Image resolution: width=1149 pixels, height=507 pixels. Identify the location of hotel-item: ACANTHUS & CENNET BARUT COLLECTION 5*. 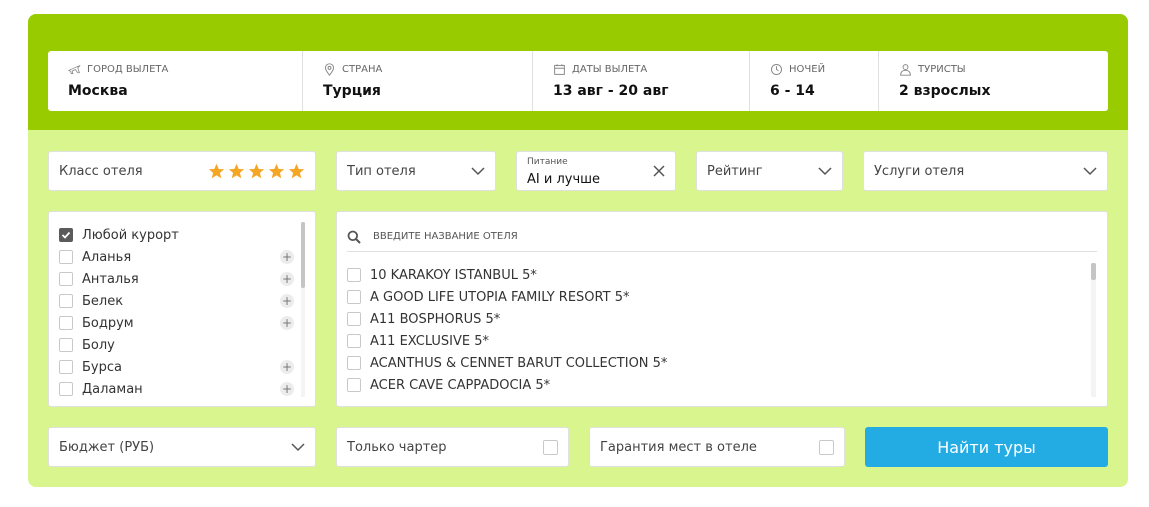
(507, 363).